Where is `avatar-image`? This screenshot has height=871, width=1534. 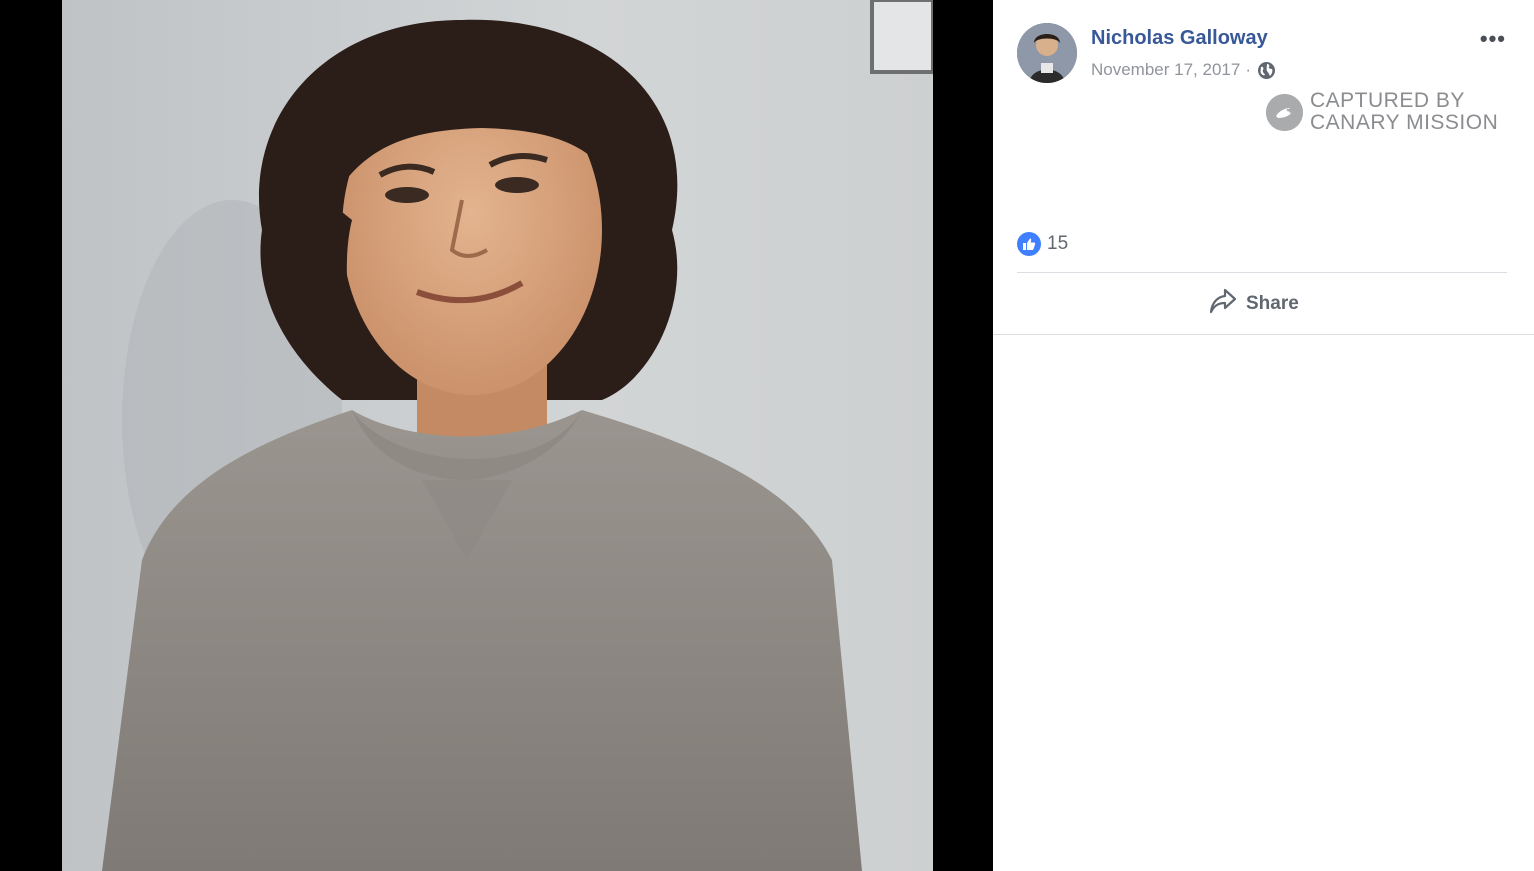
avatar-image is located at coordinates (1047, 53).